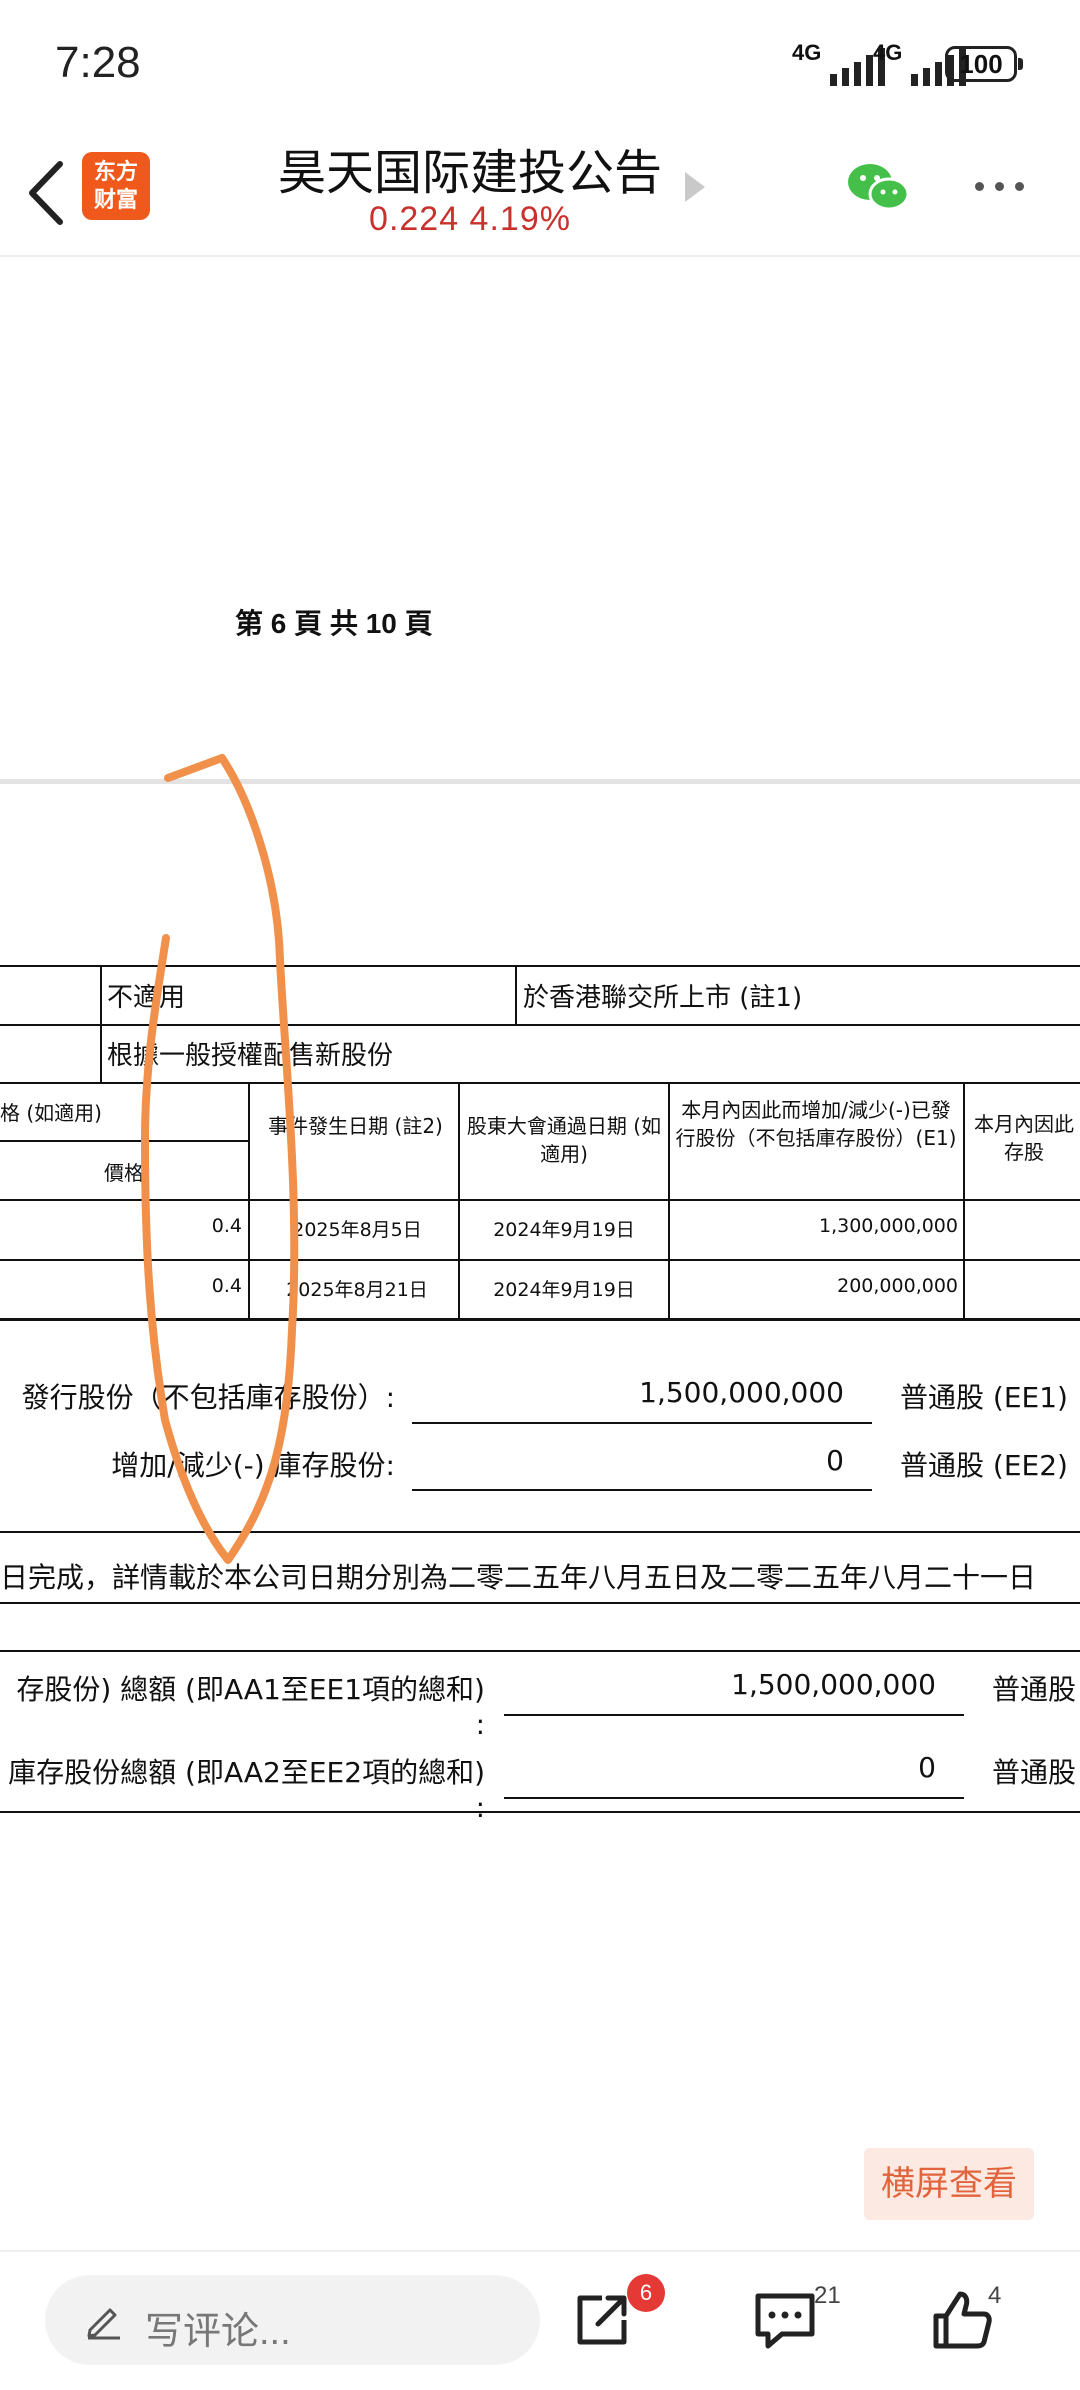 The height and width of the screenshot is (2390, 1080). I want to click on share-badge: 6, so click(646, 2293).